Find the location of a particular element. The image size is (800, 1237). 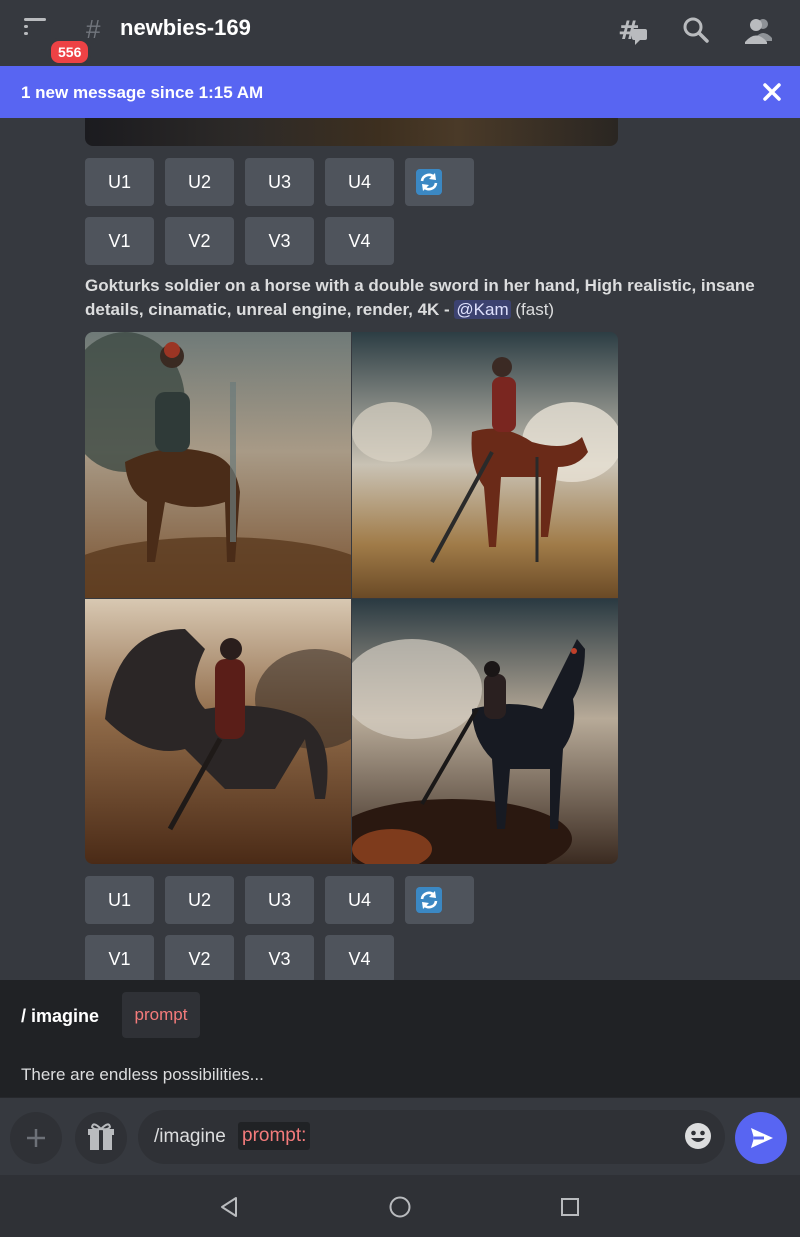

previous-image-grid is located at coordinates (351, 132).